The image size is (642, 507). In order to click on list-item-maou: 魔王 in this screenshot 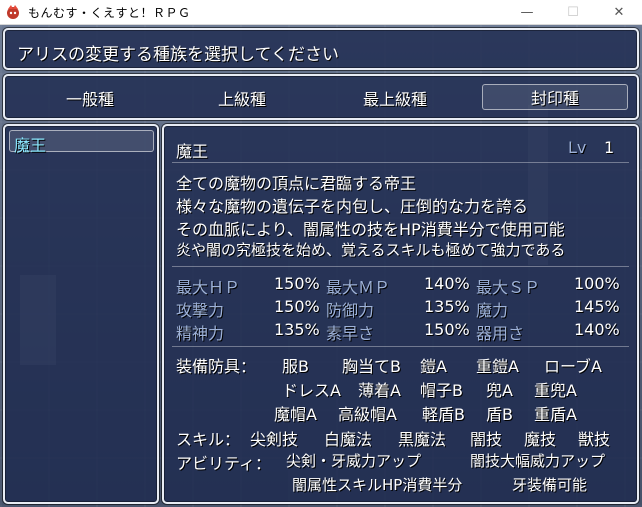, I will do `click(81, 142)`.